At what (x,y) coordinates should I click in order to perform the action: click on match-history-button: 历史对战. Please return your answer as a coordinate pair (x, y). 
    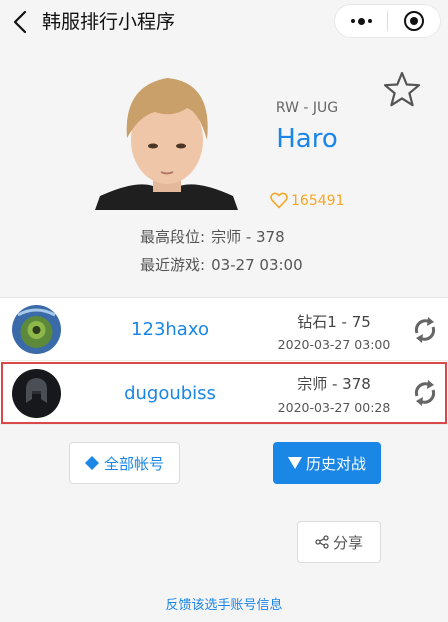
    Looking at the image, I should click on (327, 463).